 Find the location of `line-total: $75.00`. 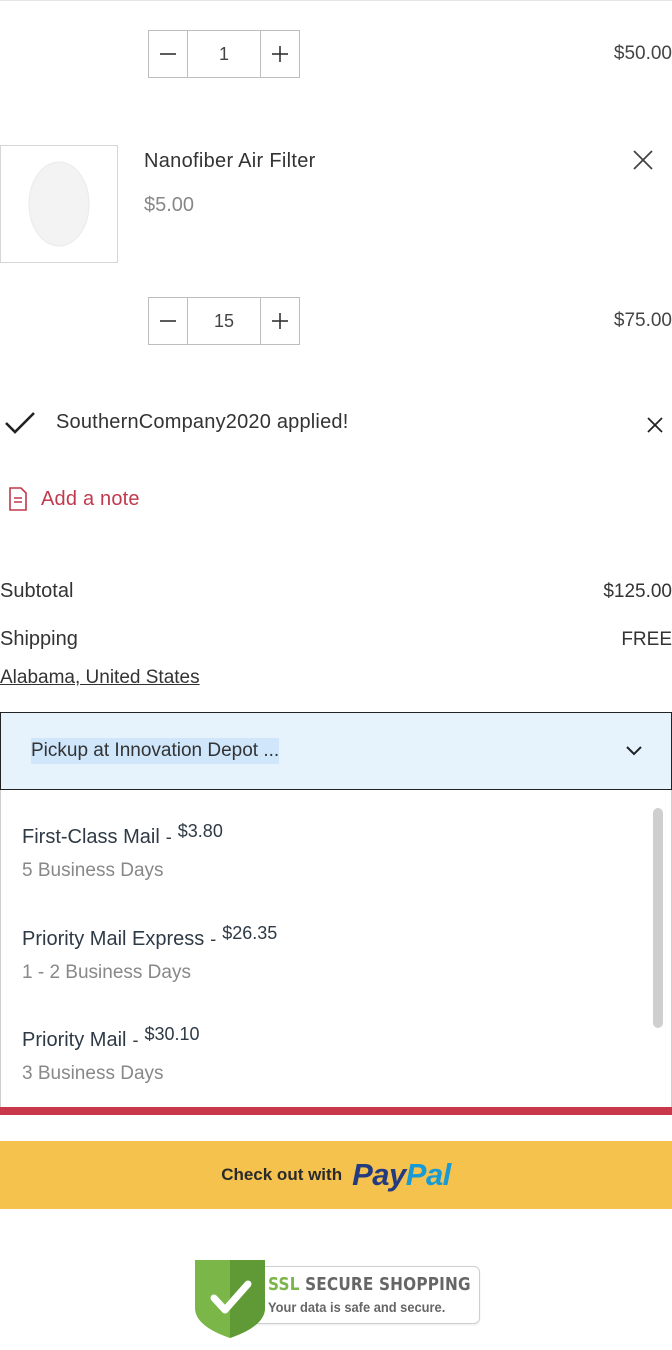

line-total: $75.00 is located at coordinates (642, 320).